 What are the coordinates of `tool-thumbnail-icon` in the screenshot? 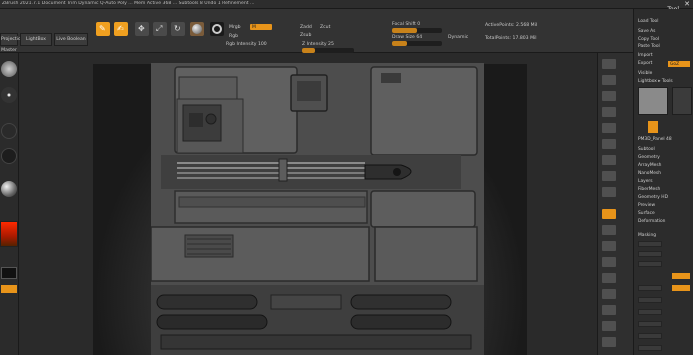 It's located at (653, 101).